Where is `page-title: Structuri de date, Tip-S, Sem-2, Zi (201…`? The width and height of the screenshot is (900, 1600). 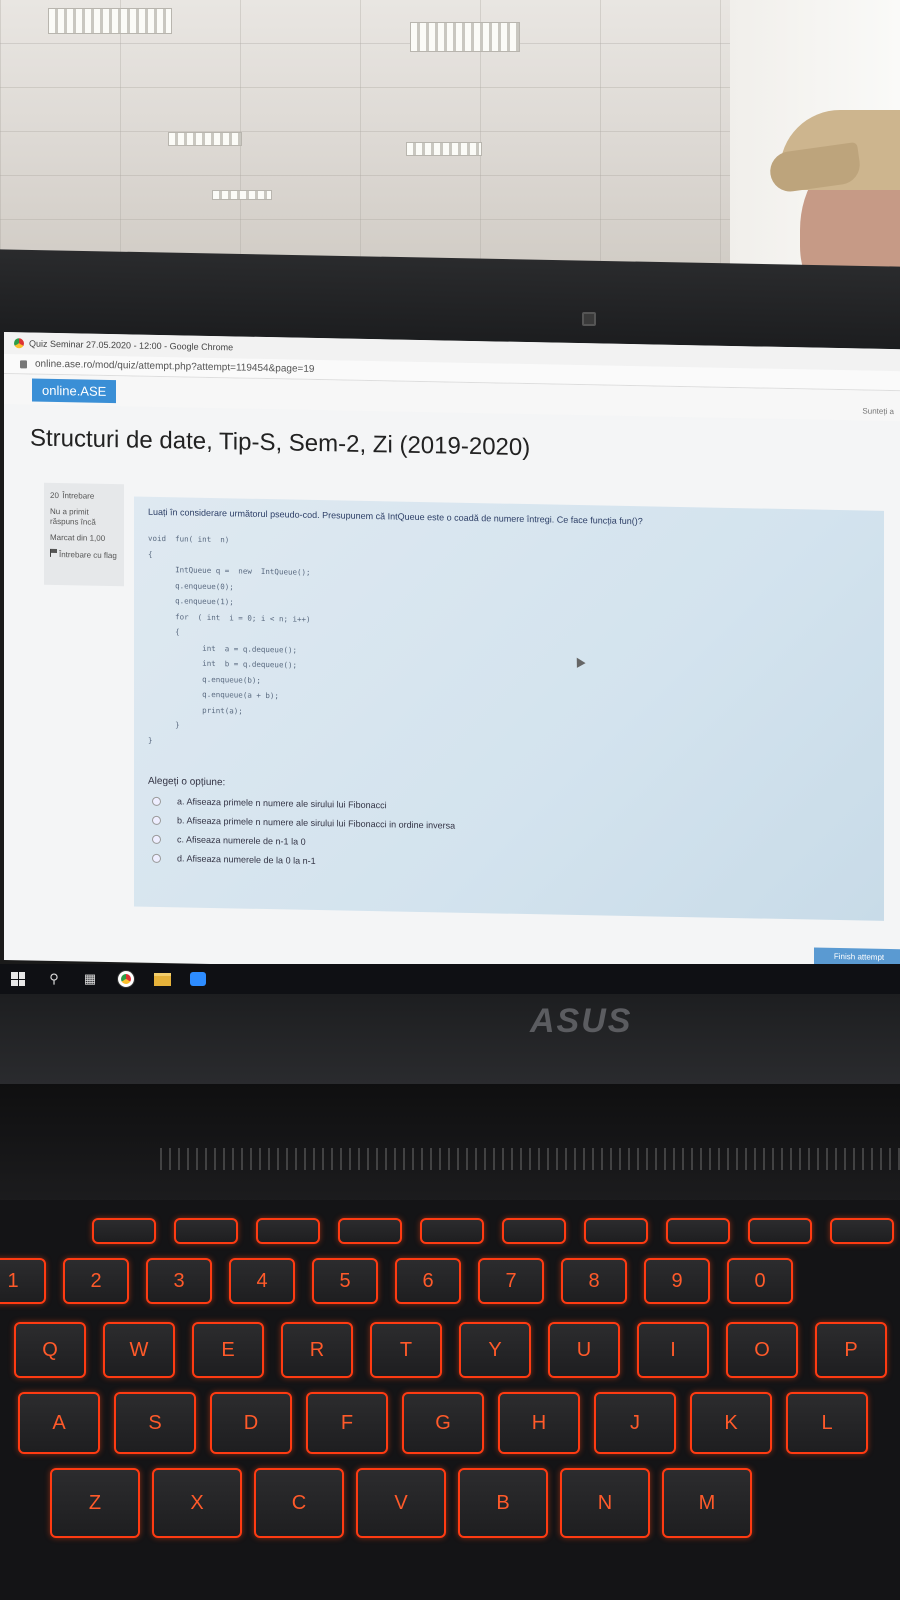
page-title: Structuri de date, Tip-S, Sem-2, Zi (201… is located at coordinates (280, 443).